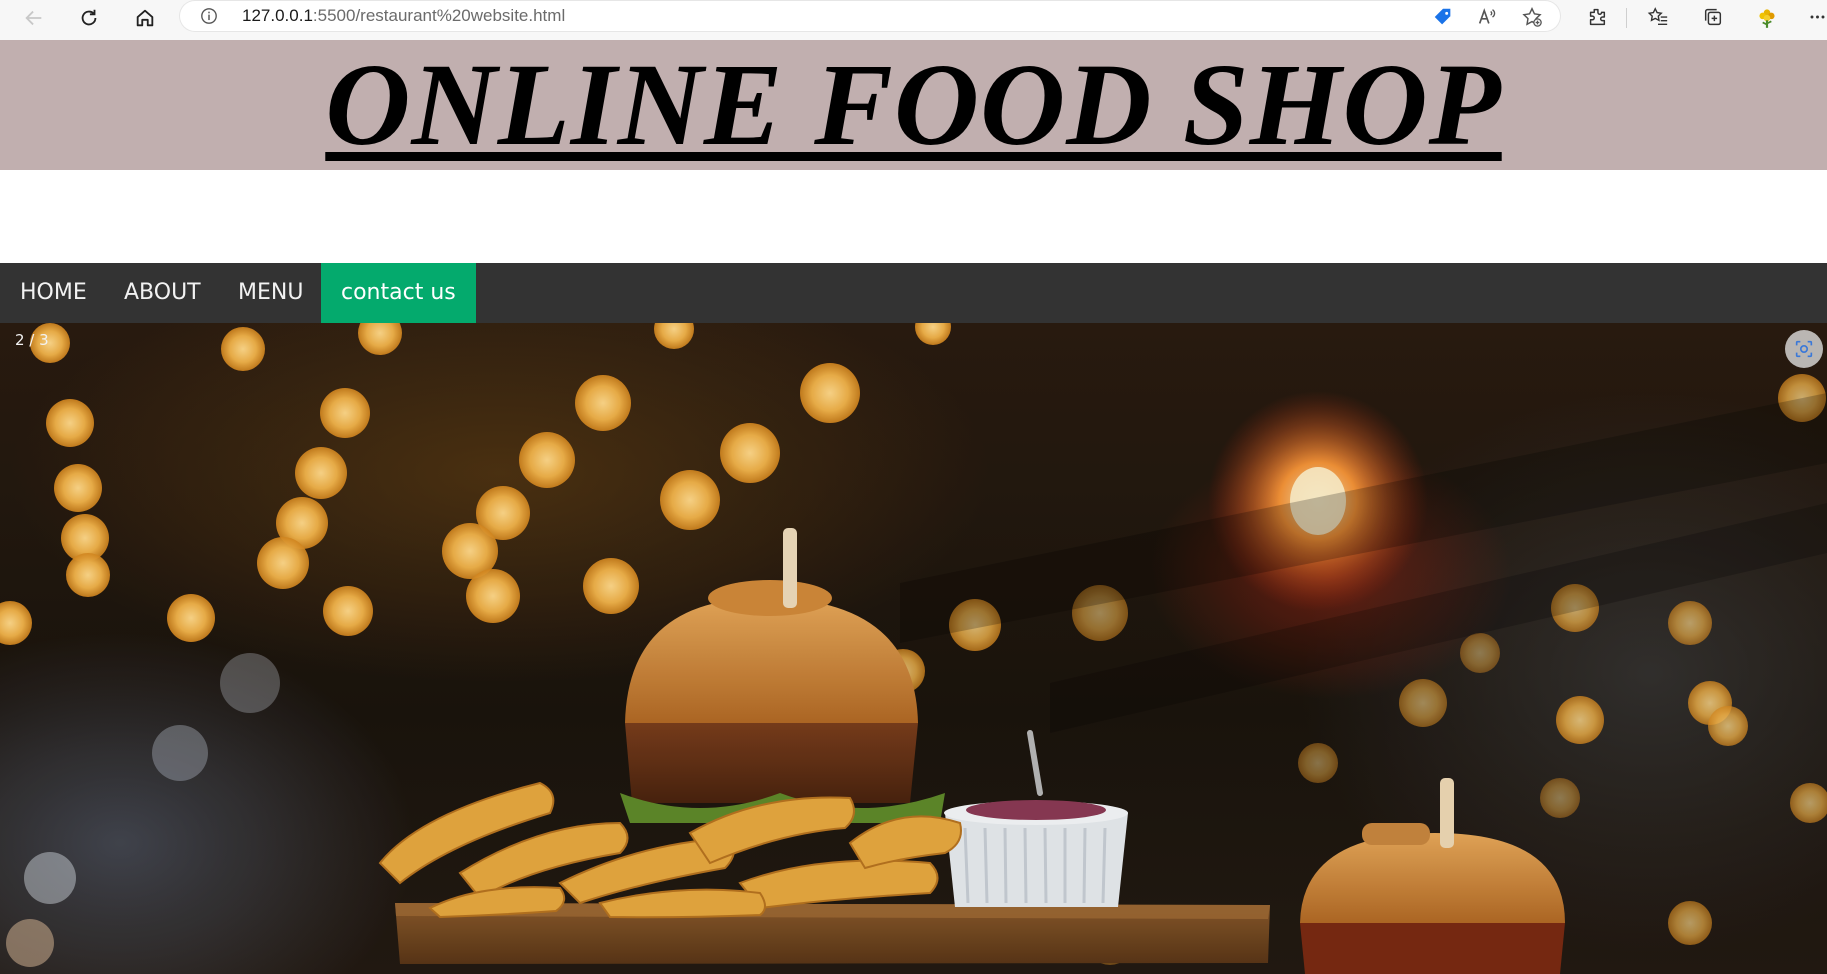 The width and height of the screenshot is (1827, 974). Describe the element at coordinates (1713, 17) in the screenshot. I see `collections-icon` at that location.